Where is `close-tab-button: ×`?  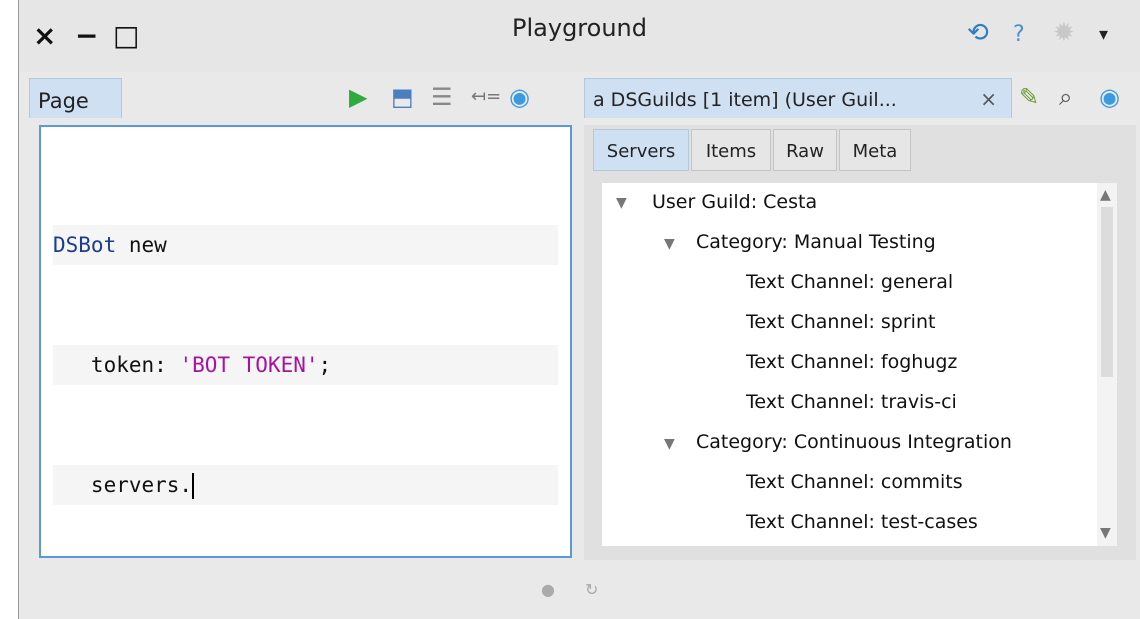
close-tab-button: × is located at coordinates (988, 99).